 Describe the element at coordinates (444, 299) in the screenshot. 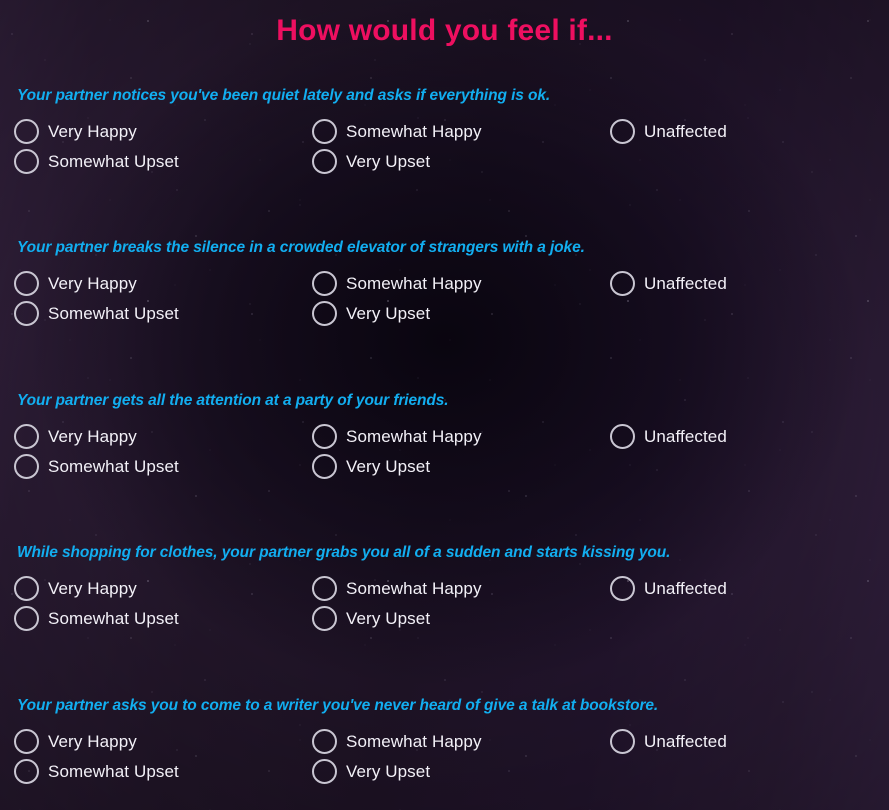

I see `options-grid-2: Very Happy Somewhat Upset Somewhat Happy` at that location.